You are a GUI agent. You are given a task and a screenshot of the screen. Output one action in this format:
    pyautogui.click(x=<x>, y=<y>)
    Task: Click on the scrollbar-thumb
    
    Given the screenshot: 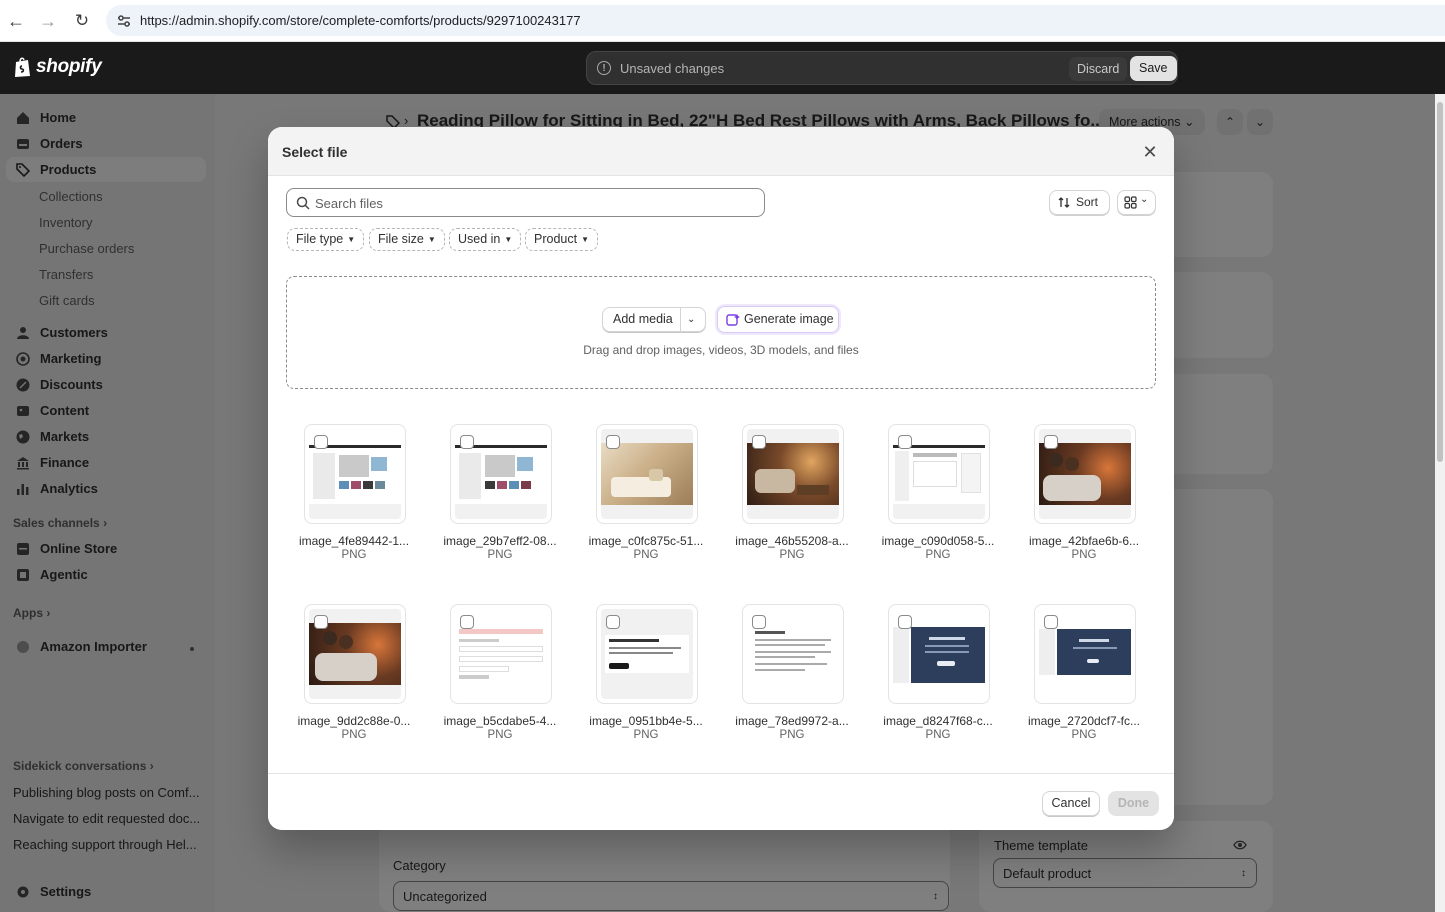 What is the action you would take?
    pyautogui.click(x=1440, y=282)
    